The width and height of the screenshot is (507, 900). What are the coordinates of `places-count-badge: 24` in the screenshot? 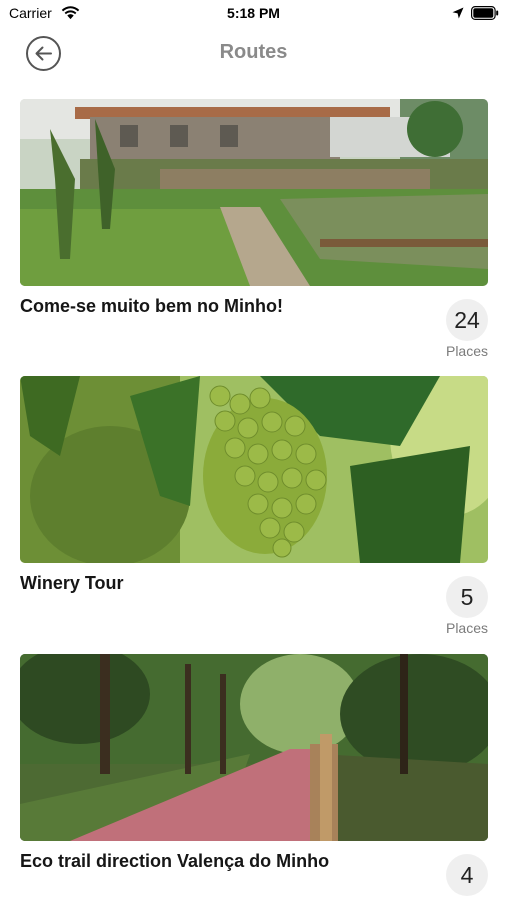 It's located at (467, 320).